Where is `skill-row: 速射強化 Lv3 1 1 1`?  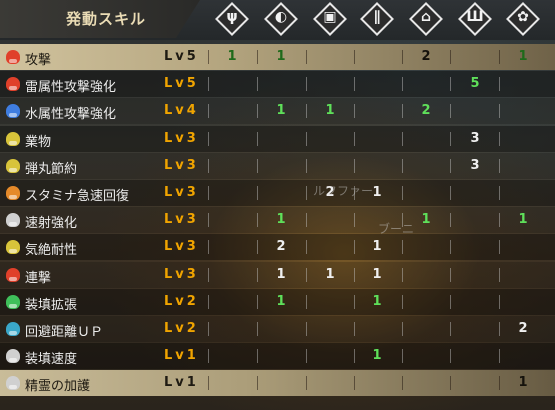
skill-row: 速射強化 Lv3 1 1 1 is located at coordinates (277, 220).